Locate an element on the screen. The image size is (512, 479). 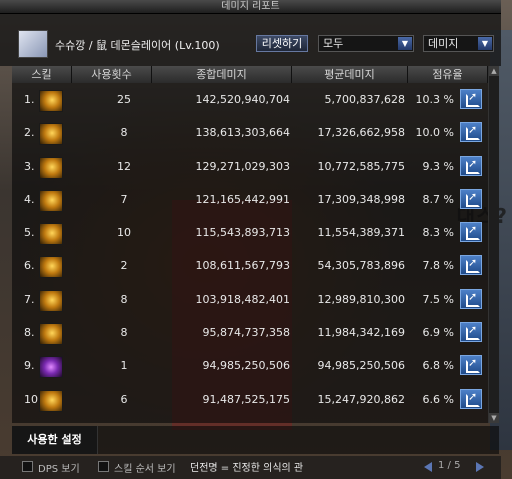
window-title: 데미지 리포트 is located at coordinates (250, 7).